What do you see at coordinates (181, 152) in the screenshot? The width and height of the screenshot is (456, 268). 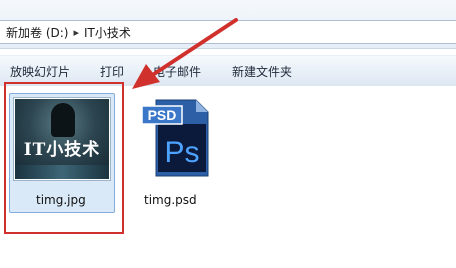 I see `ps-letters: Ps` at bounding box center [181, 152].